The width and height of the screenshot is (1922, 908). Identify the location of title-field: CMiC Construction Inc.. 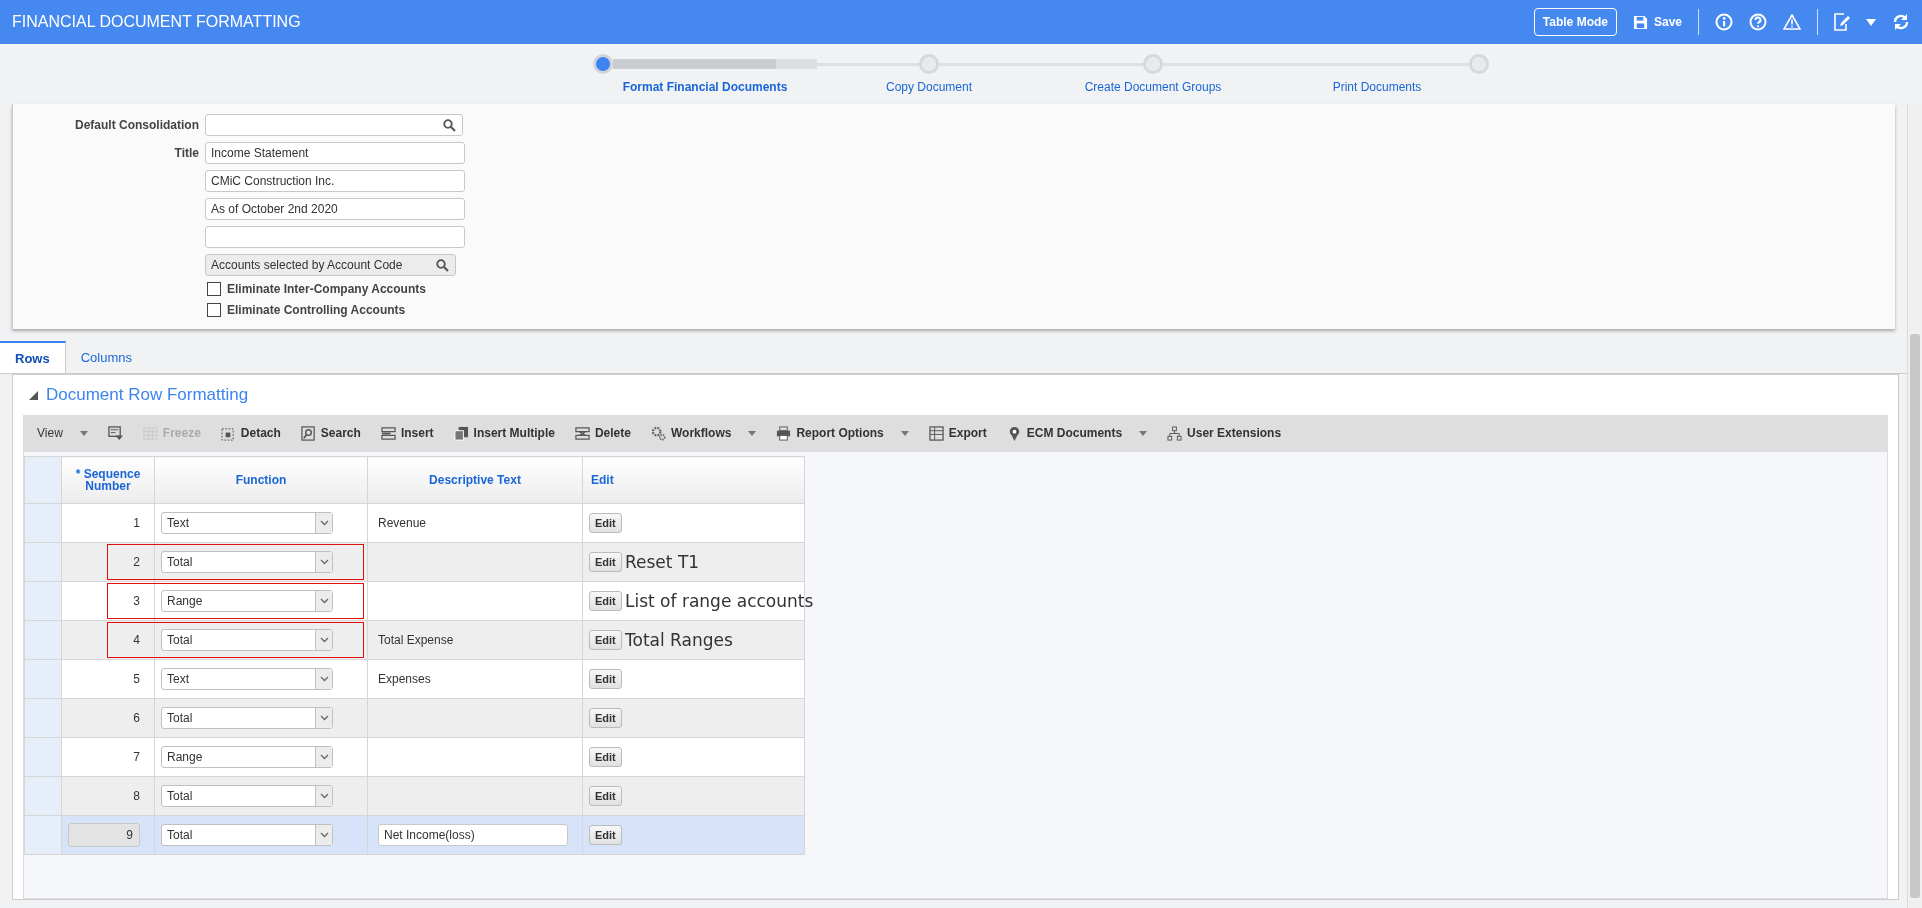
(335, 181).